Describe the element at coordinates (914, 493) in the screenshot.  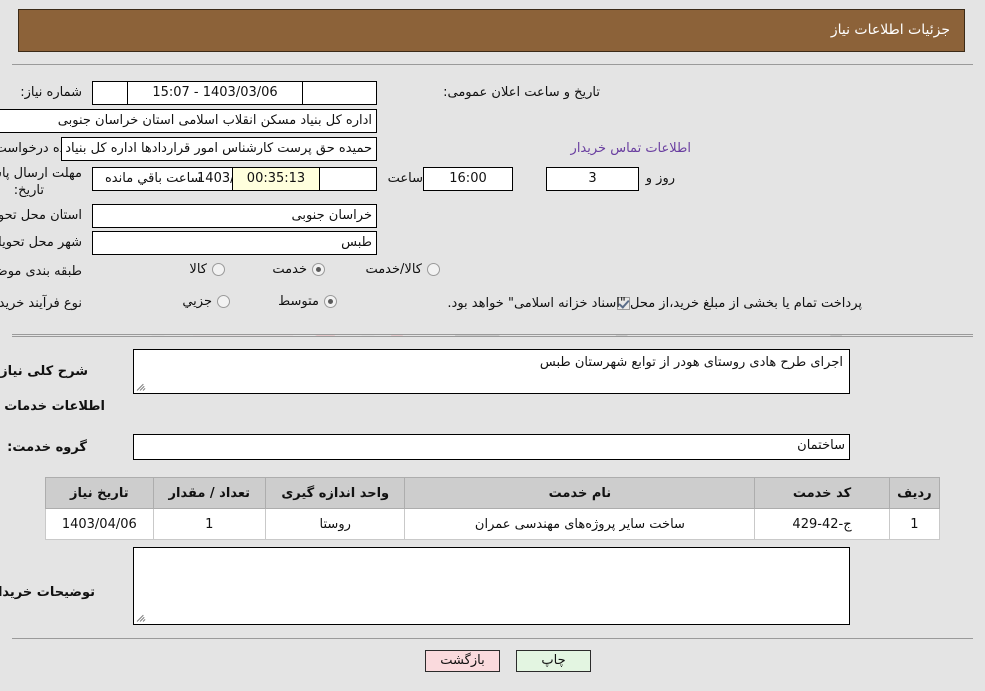
I see `col-row: ردیف` at that location.